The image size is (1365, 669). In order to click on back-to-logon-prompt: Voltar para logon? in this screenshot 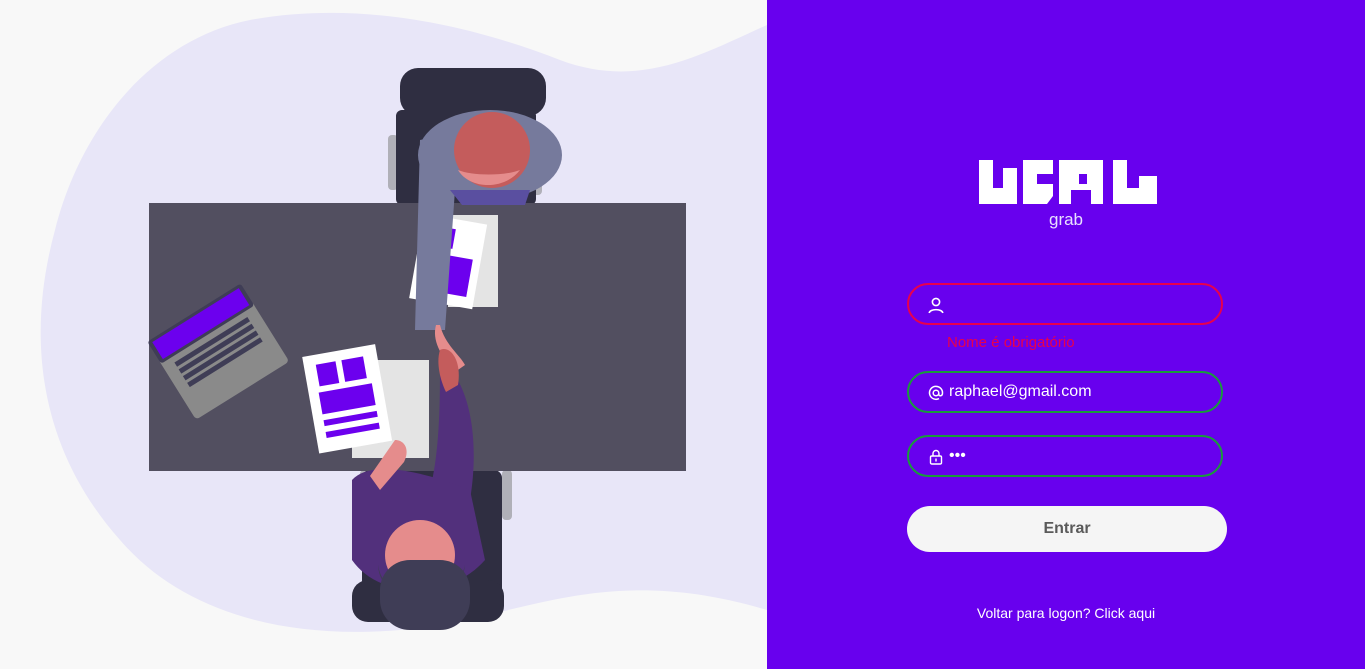, I will do `click(1035, 613)`.